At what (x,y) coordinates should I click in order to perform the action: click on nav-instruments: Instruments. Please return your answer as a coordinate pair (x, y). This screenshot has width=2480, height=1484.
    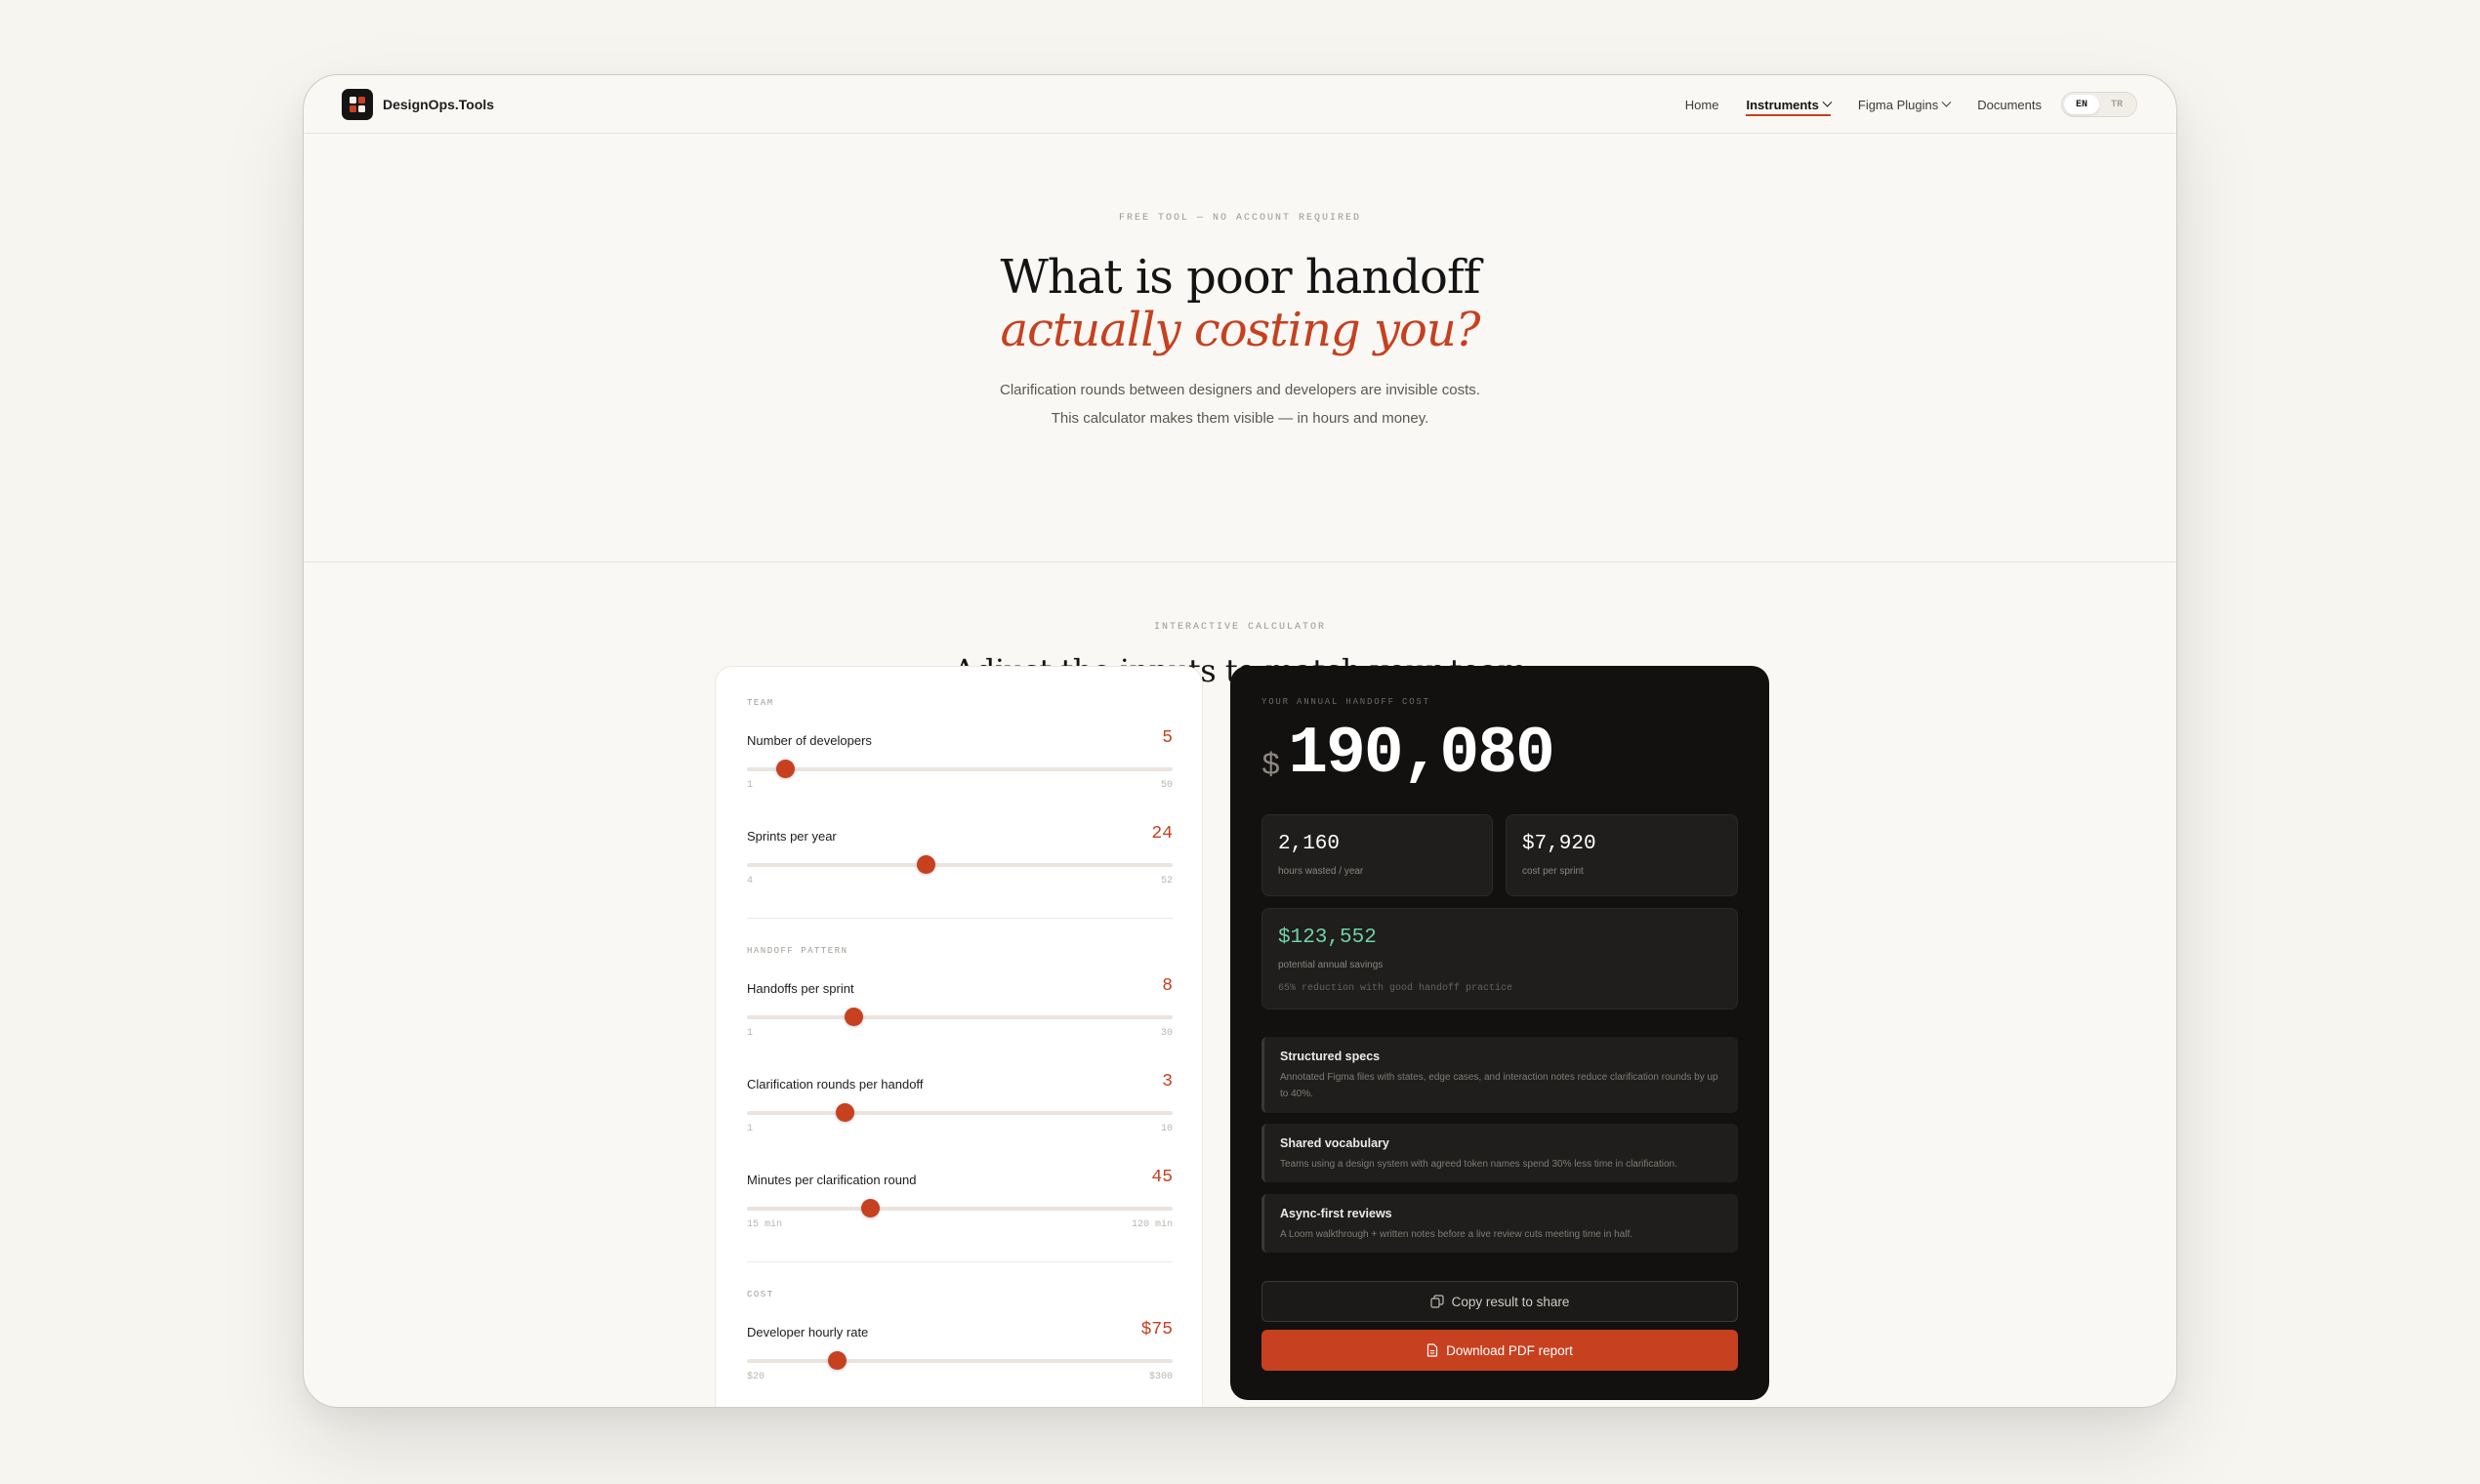
    Looking at the image, I should click on (1790, 107).